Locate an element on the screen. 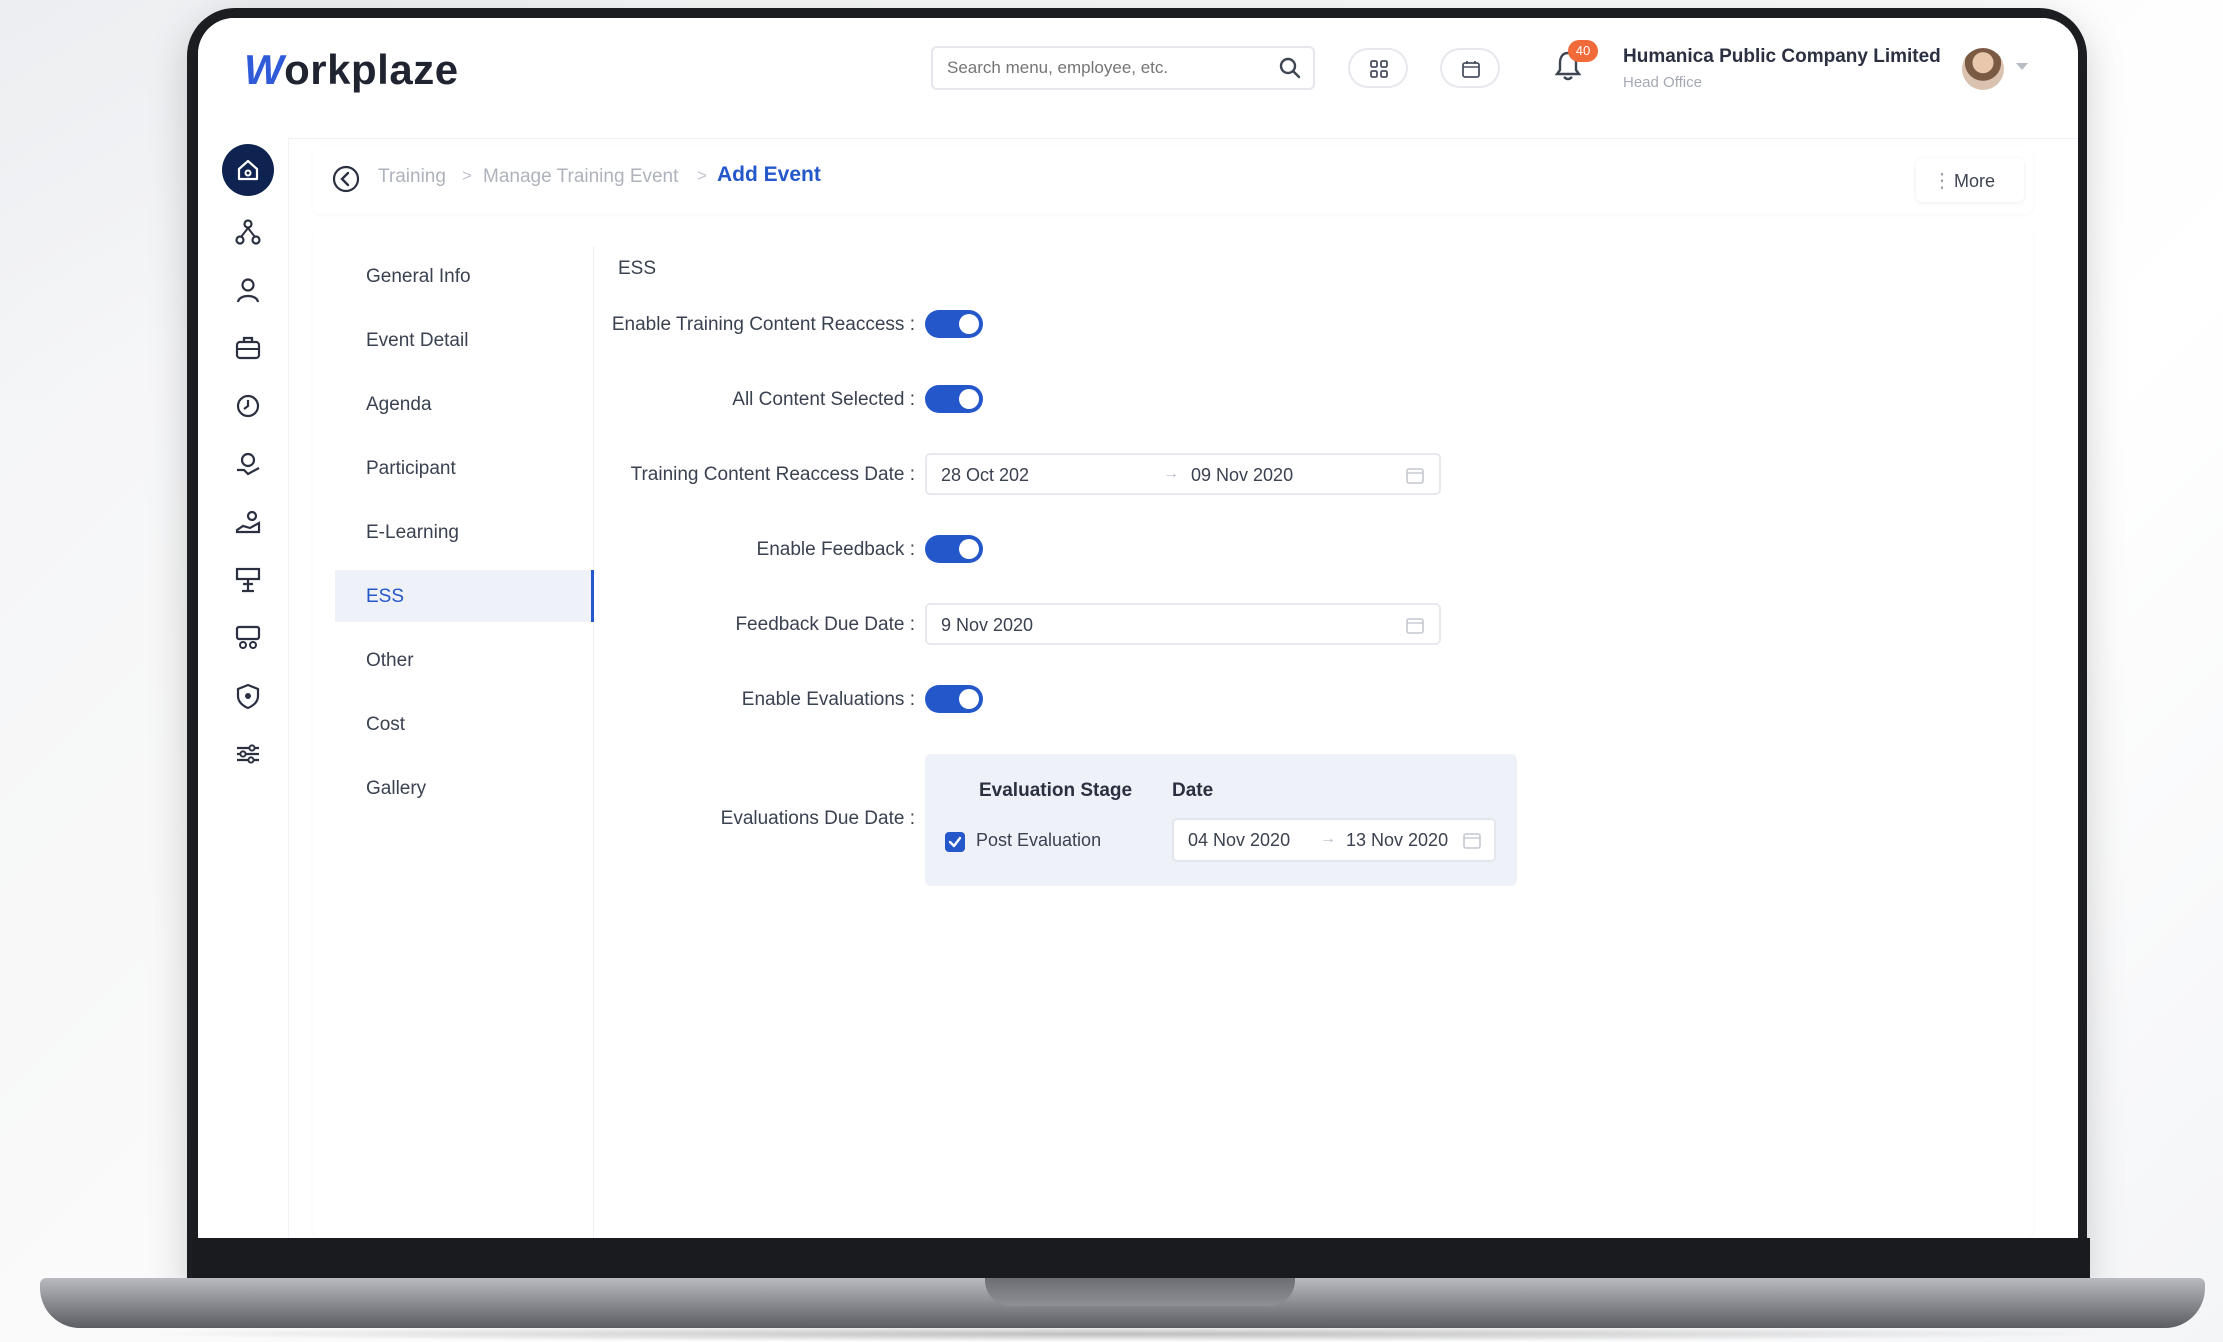  laptop-notch is located at coordinates (1140, 1292).